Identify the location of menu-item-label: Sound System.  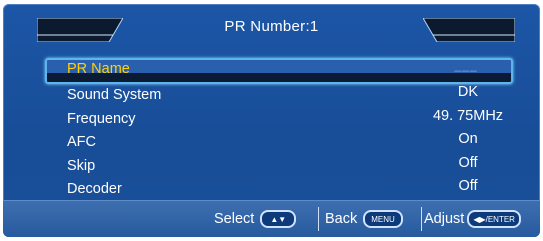
(114, 95).